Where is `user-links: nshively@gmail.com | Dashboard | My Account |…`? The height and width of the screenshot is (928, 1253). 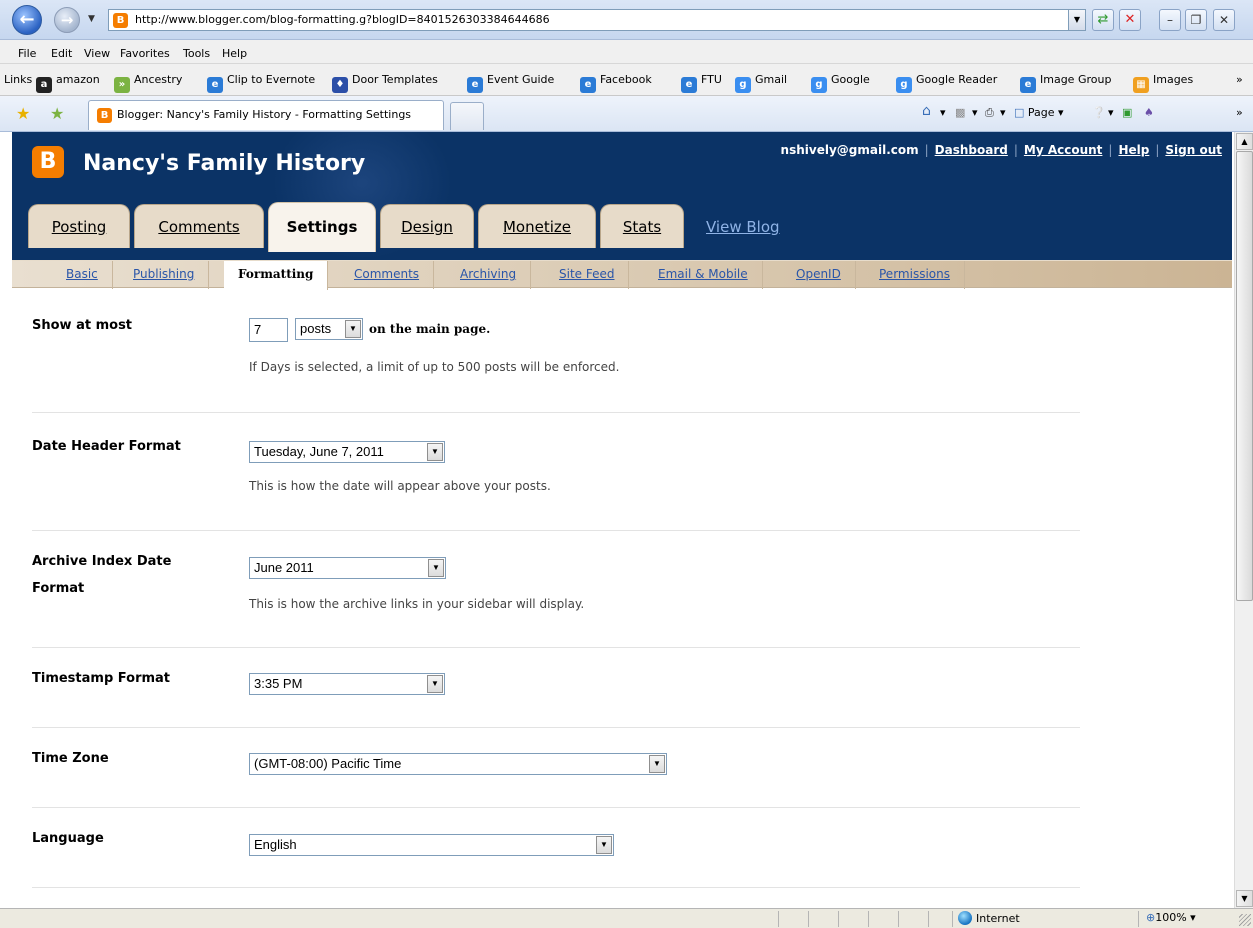
user-links: nshively@gmail.com | Dashboard | My Account |… is located at coordinates (1001, 150).